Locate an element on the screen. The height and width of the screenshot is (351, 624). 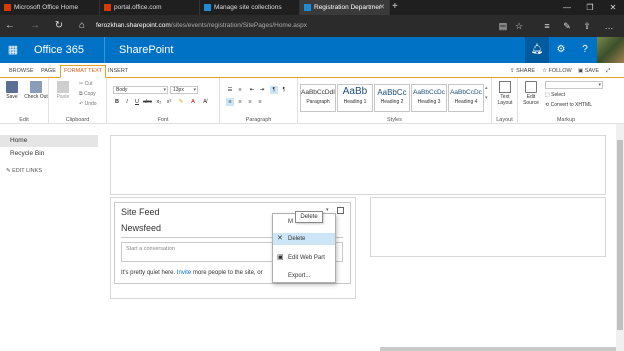
tab-format-text: FORMAT TEXT is located at coordinates (83, 71).